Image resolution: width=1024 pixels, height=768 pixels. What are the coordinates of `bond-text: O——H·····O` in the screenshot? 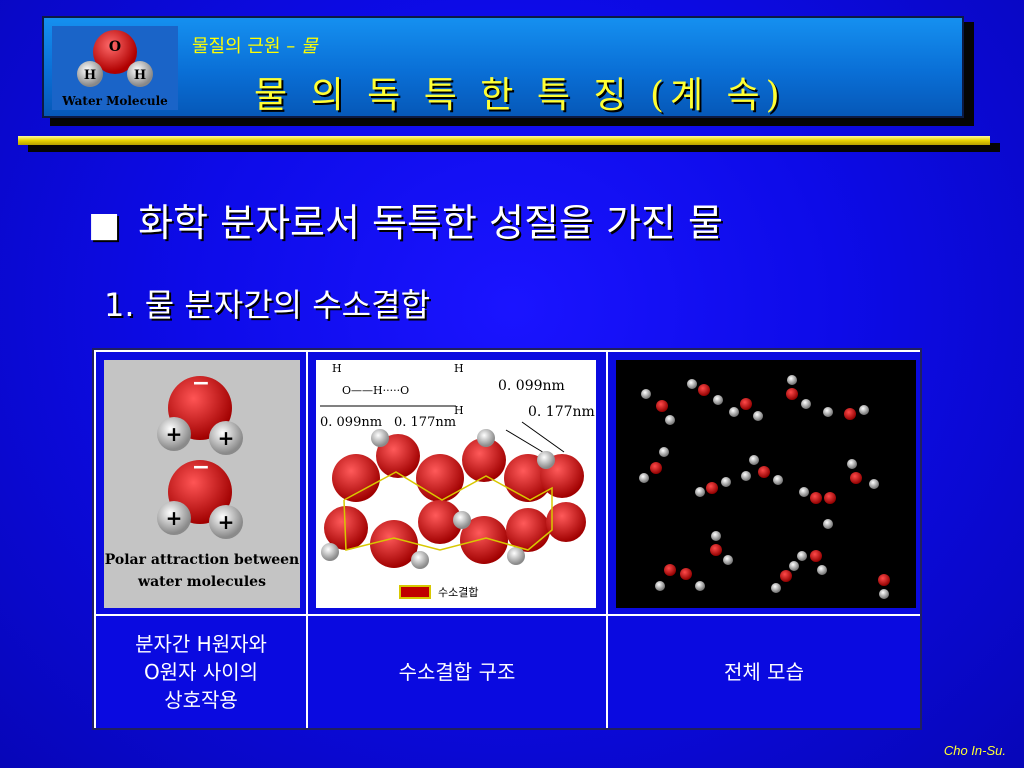 It's located at (375, 390).